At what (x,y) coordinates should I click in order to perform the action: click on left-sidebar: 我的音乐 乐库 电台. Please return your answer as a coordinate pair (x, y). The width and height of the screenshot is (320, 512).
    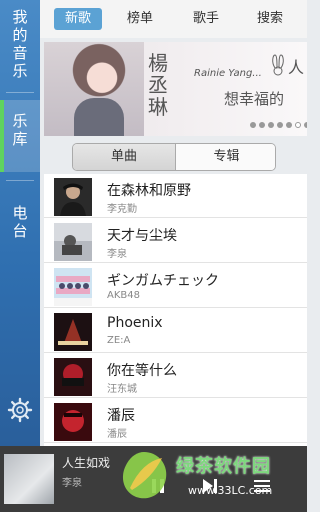
    Looking at the image, I should click on (20, 223).